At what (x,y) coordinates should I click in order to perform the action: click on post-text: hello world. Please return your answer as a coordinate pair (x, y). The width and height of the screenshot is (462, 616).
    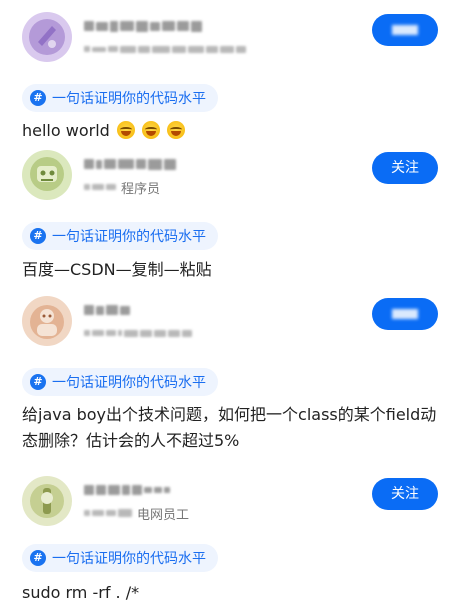
    Looking at the image, I should click on (66, 130).